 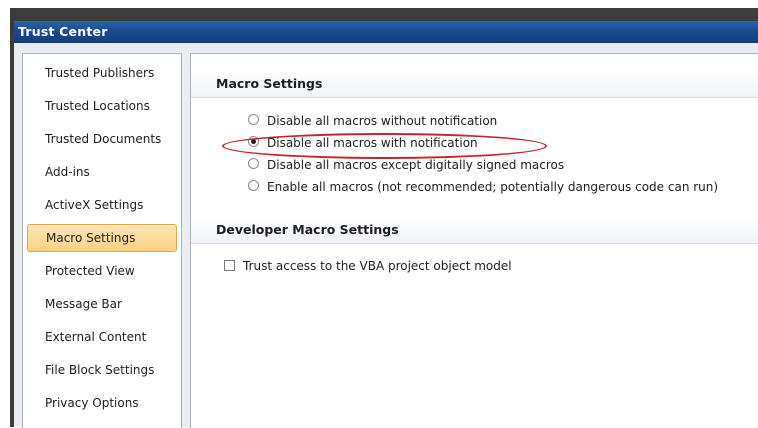 I want to click on radio-button-selected, so click(x=253, y=141).